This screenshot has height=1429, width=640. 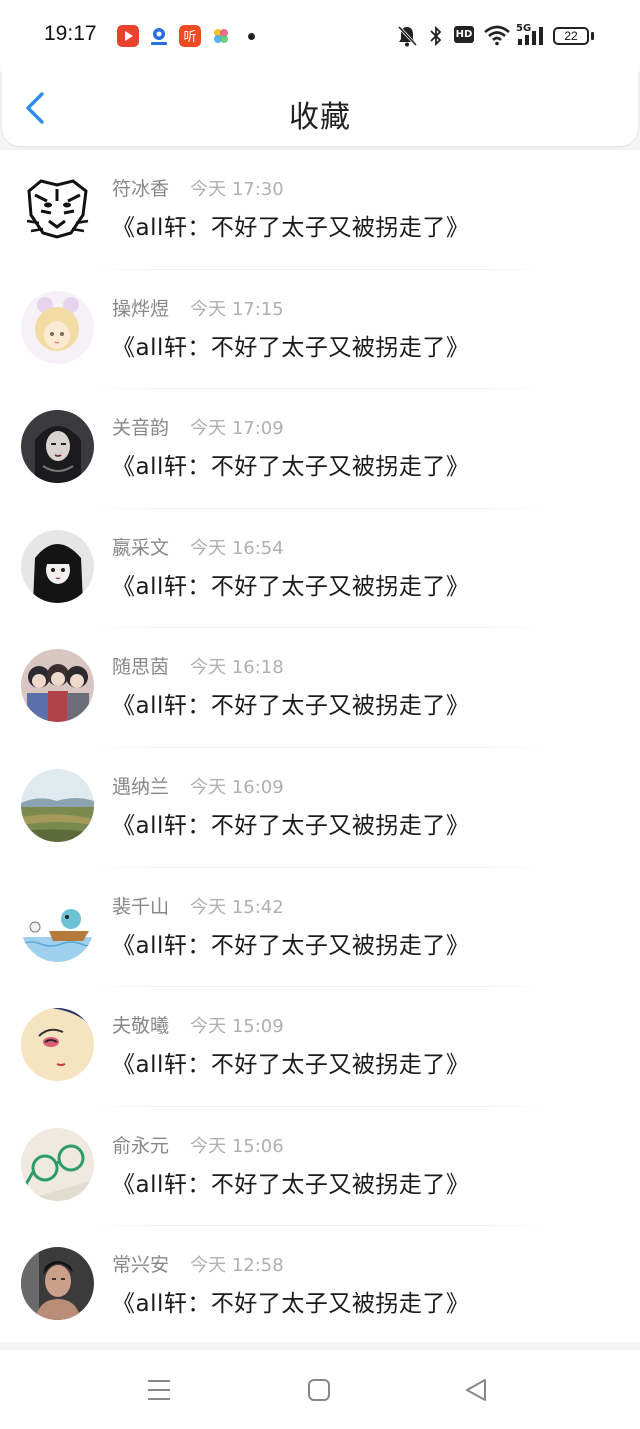 What do you see at coordinates (237, 429) in the screenshot?
I see `timestamp: 今天 17:09` at bounding box center [237, 429].